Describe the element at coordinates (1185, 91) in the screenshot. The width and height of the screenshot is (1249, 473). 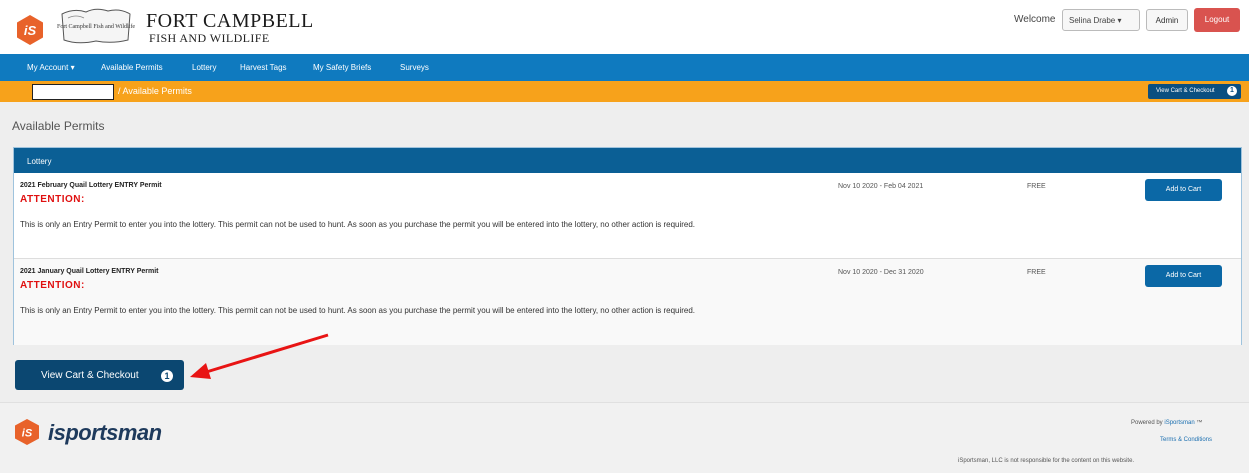
I see `view-cart-top-label: View Cart & Checkout` at that location.